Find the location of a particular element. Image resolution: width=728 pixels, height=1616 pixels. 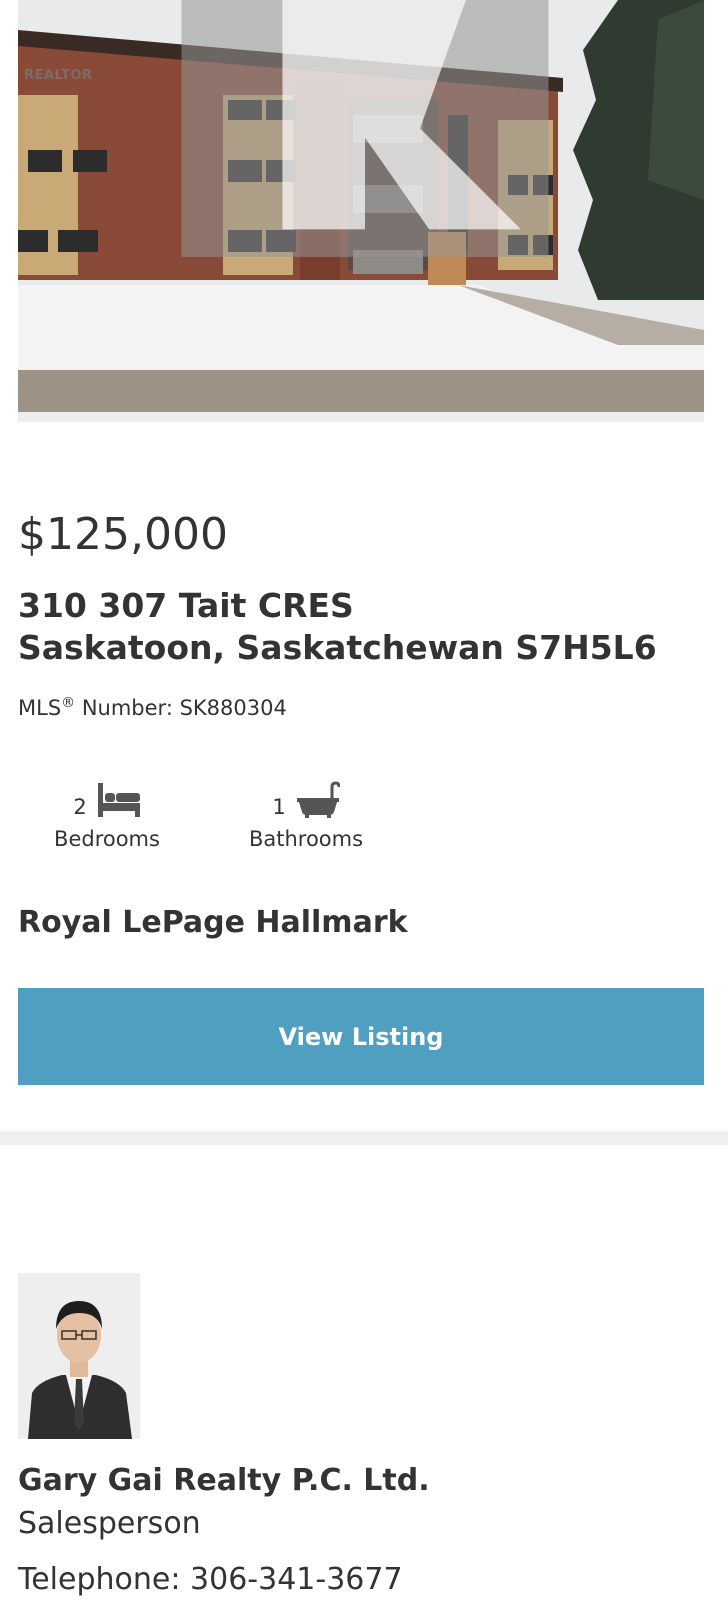

agent-telephone: Telephone: 306-341-3677 is located at coordinates (210, 1579).